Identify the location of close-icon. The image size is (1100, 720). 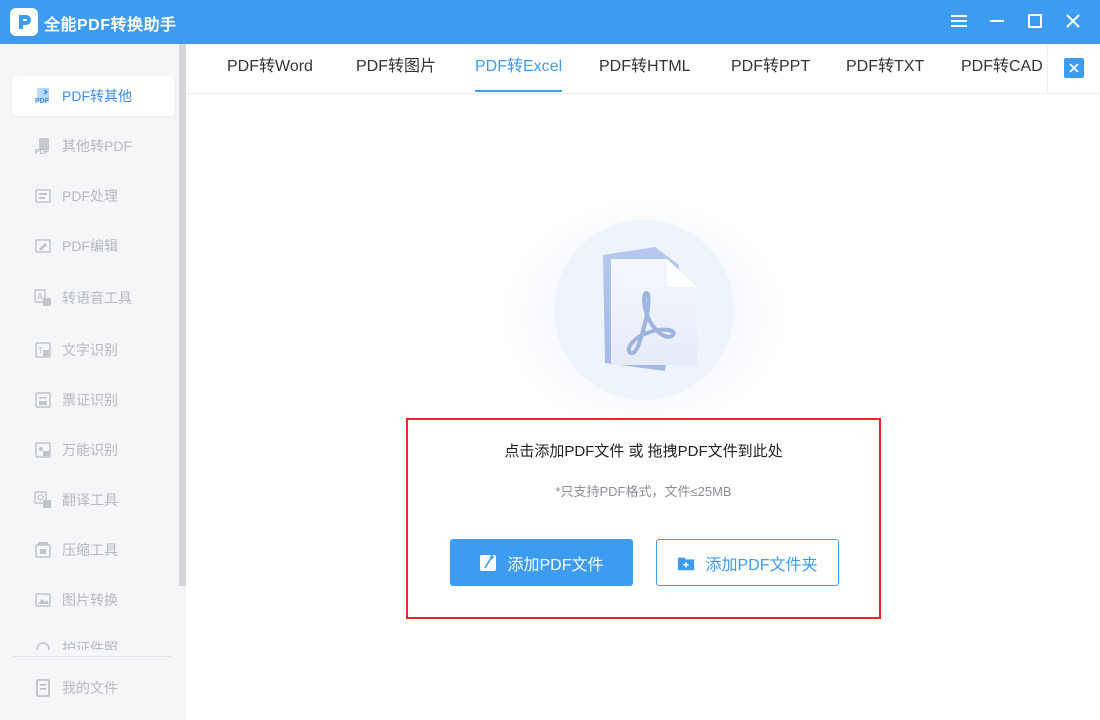
(1073, 21).